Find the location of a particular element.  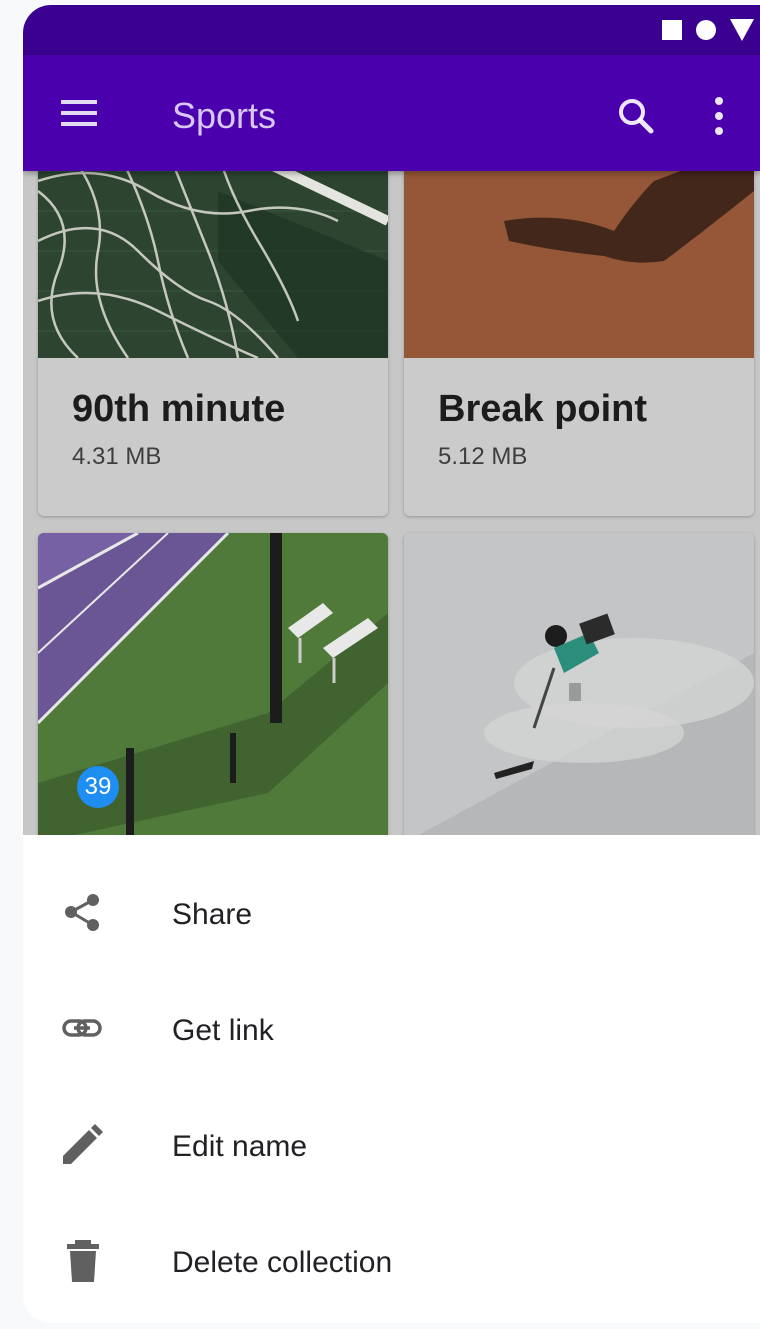

share-label: Share is located at coordinates (212, 914).